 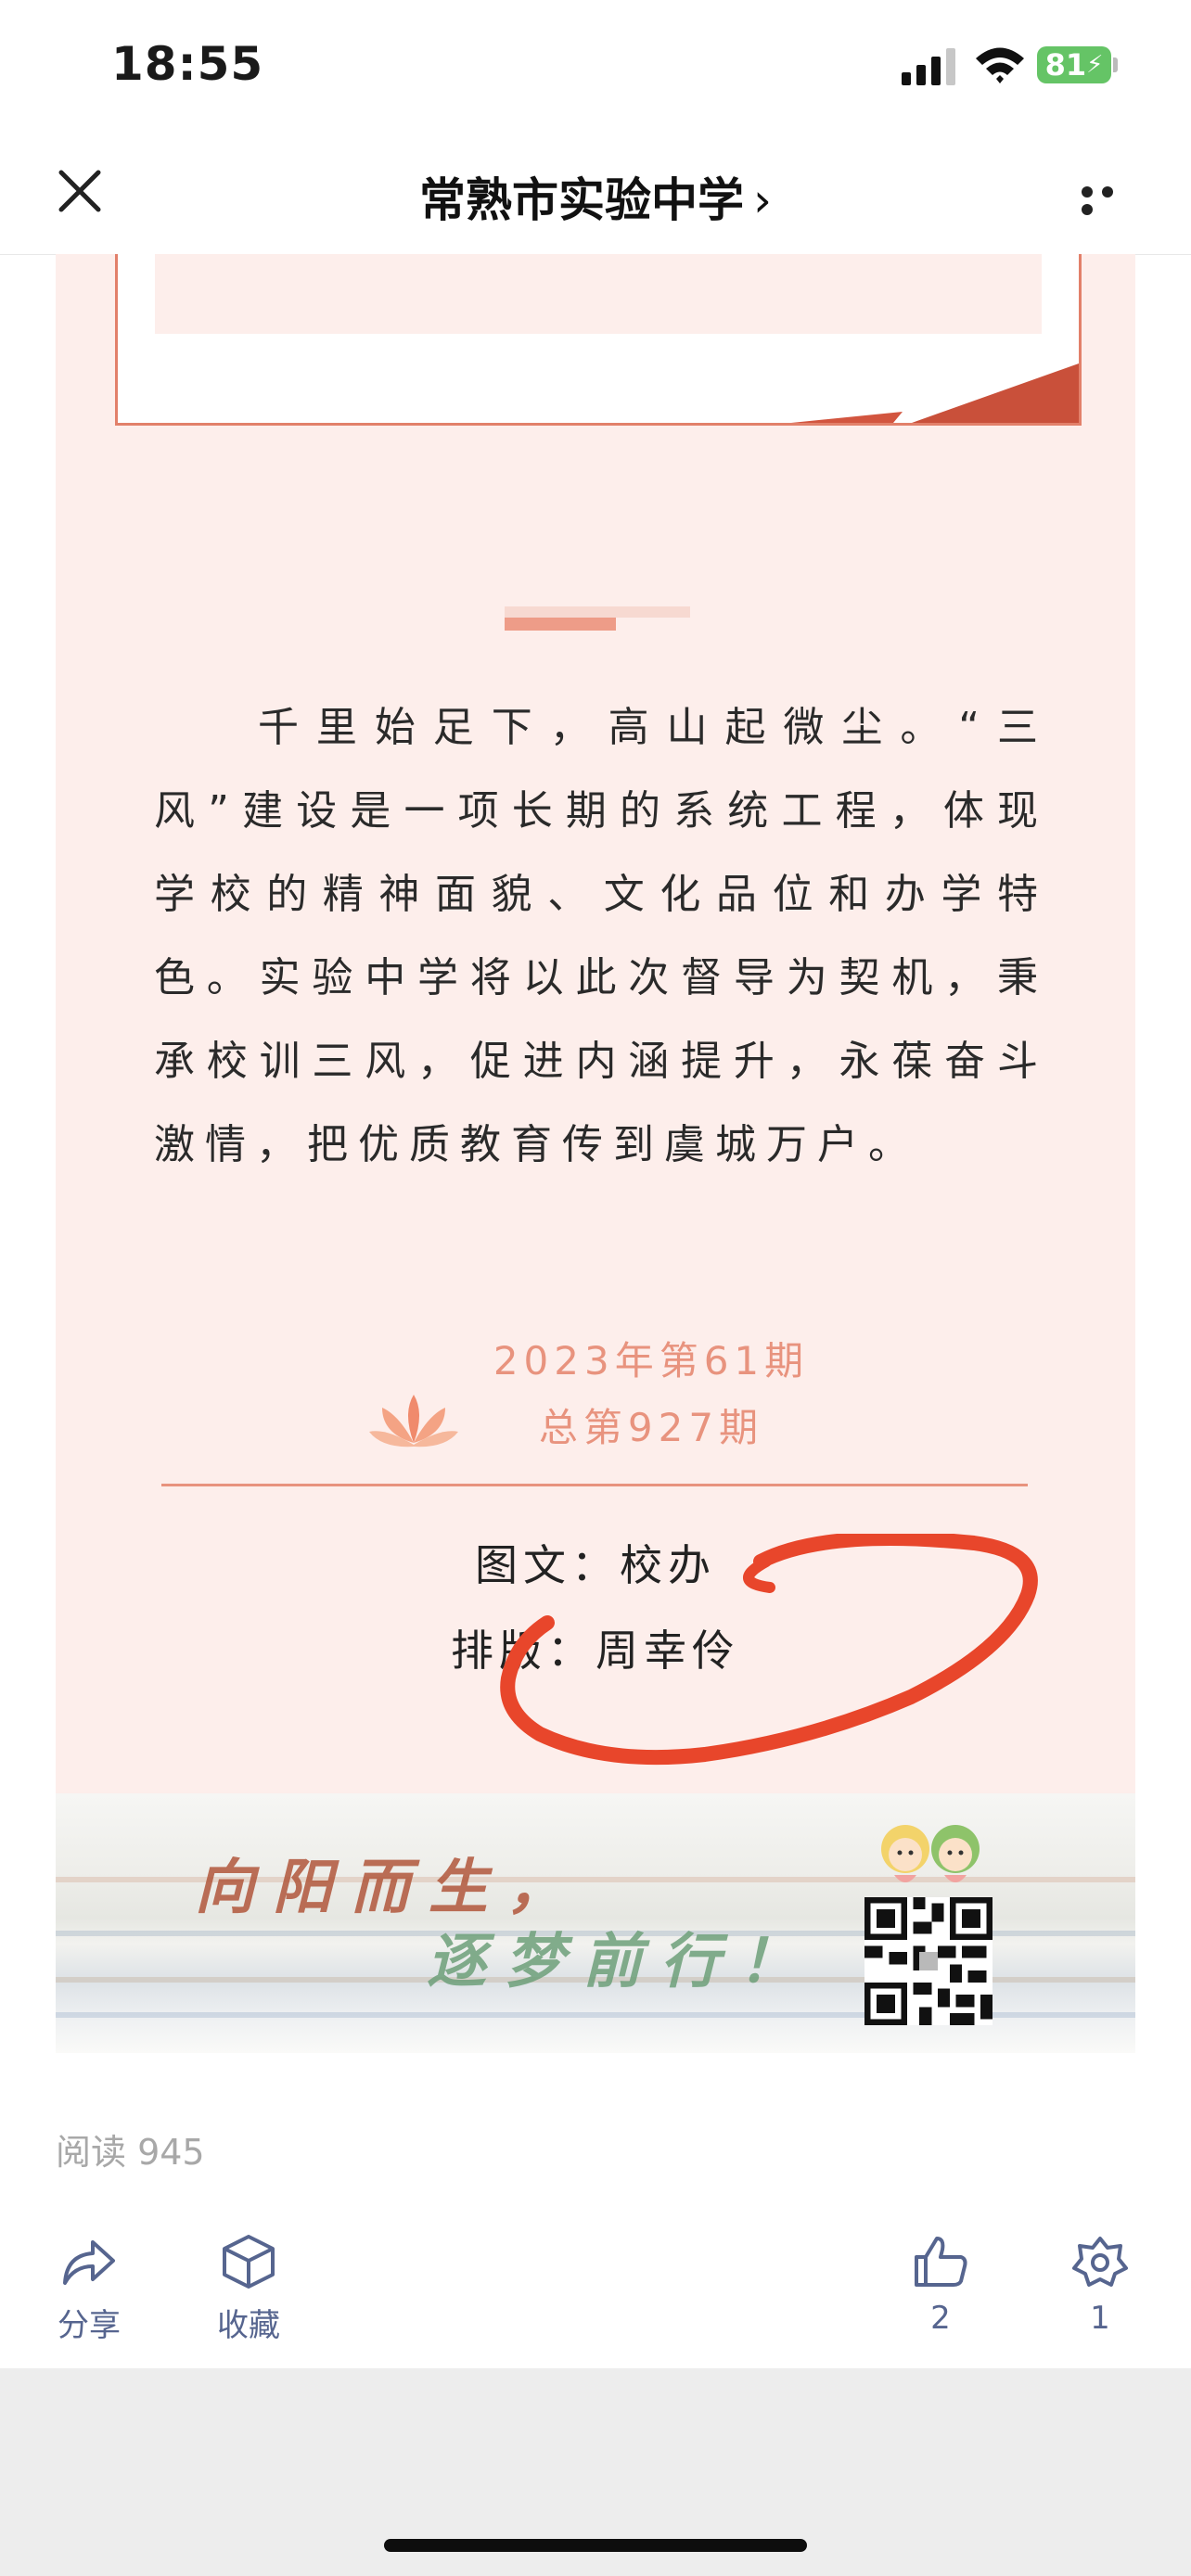 I want to click on status-bar: 18:55 81 ⚡, so click(x=595, y=65).